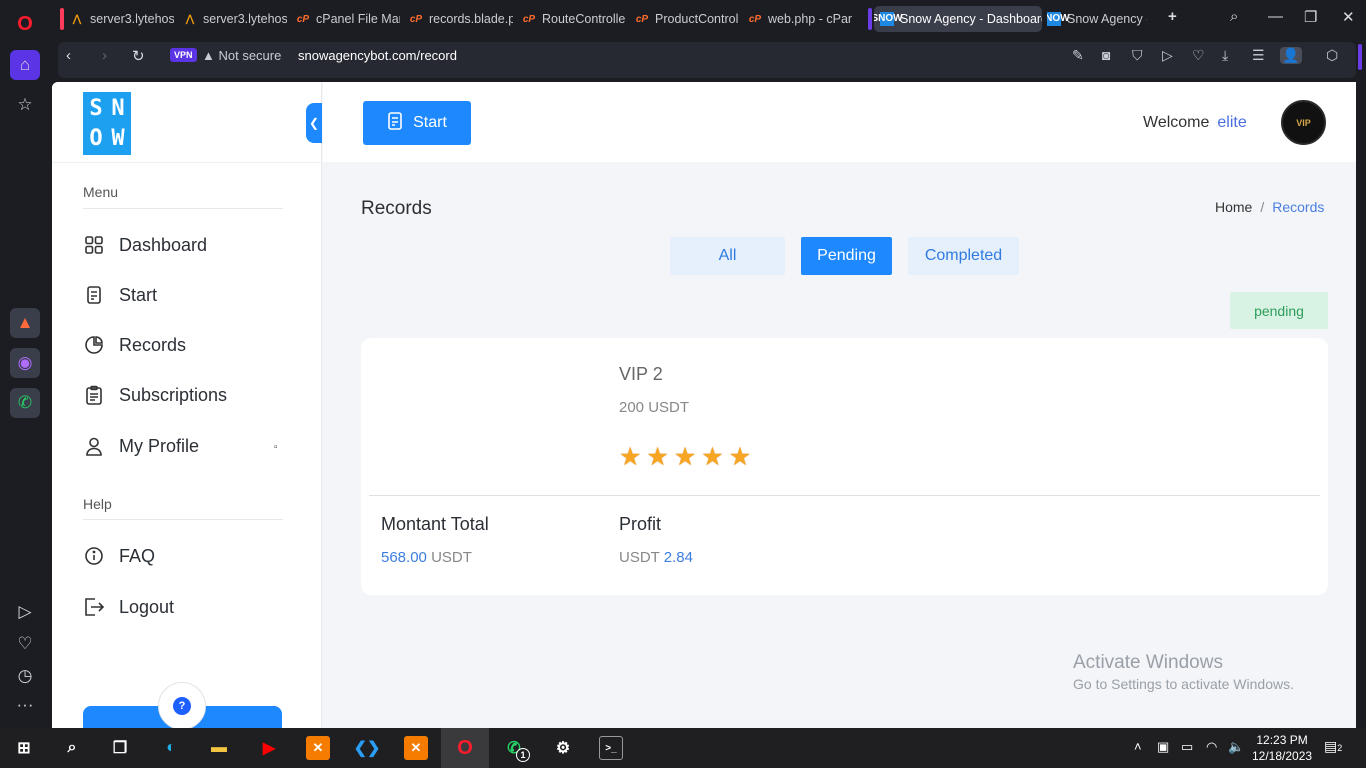 The height and width of the screenshot is (768, 1366). What do you see at coordinates (416, 19) in the screenshot?
I see `cpanel-icon: cP` at bounding box center [416, 19].